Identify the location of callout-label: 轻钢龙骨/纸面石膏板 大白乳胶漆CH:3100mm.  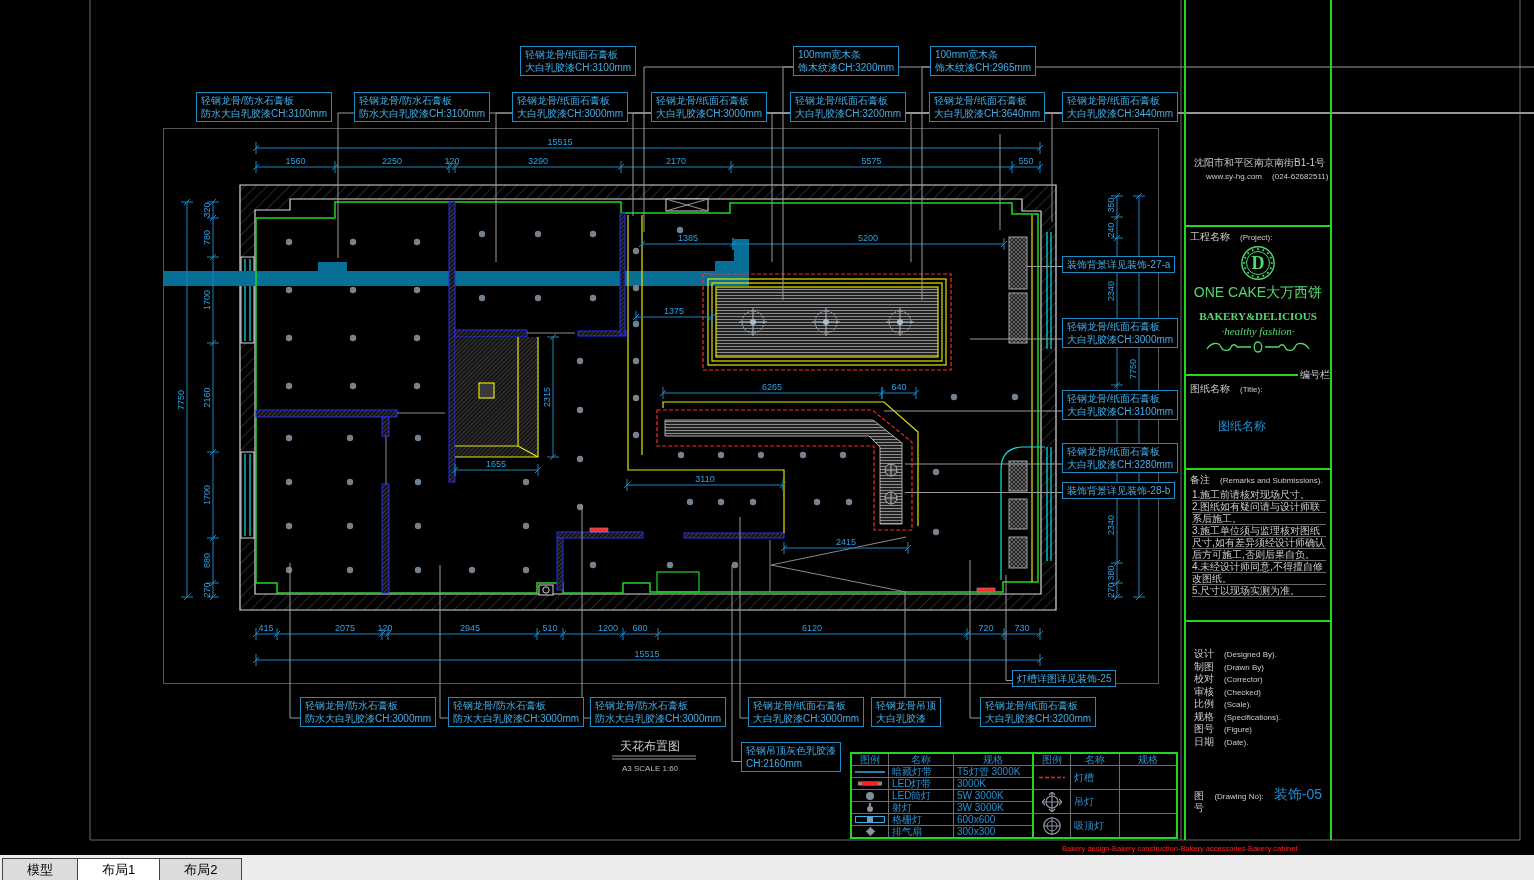
(578, 61).